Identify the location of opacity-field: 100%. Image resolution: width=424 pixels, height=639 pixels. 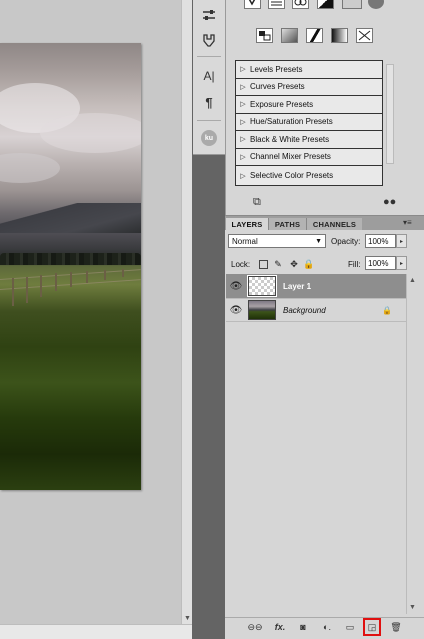
(380, 241).